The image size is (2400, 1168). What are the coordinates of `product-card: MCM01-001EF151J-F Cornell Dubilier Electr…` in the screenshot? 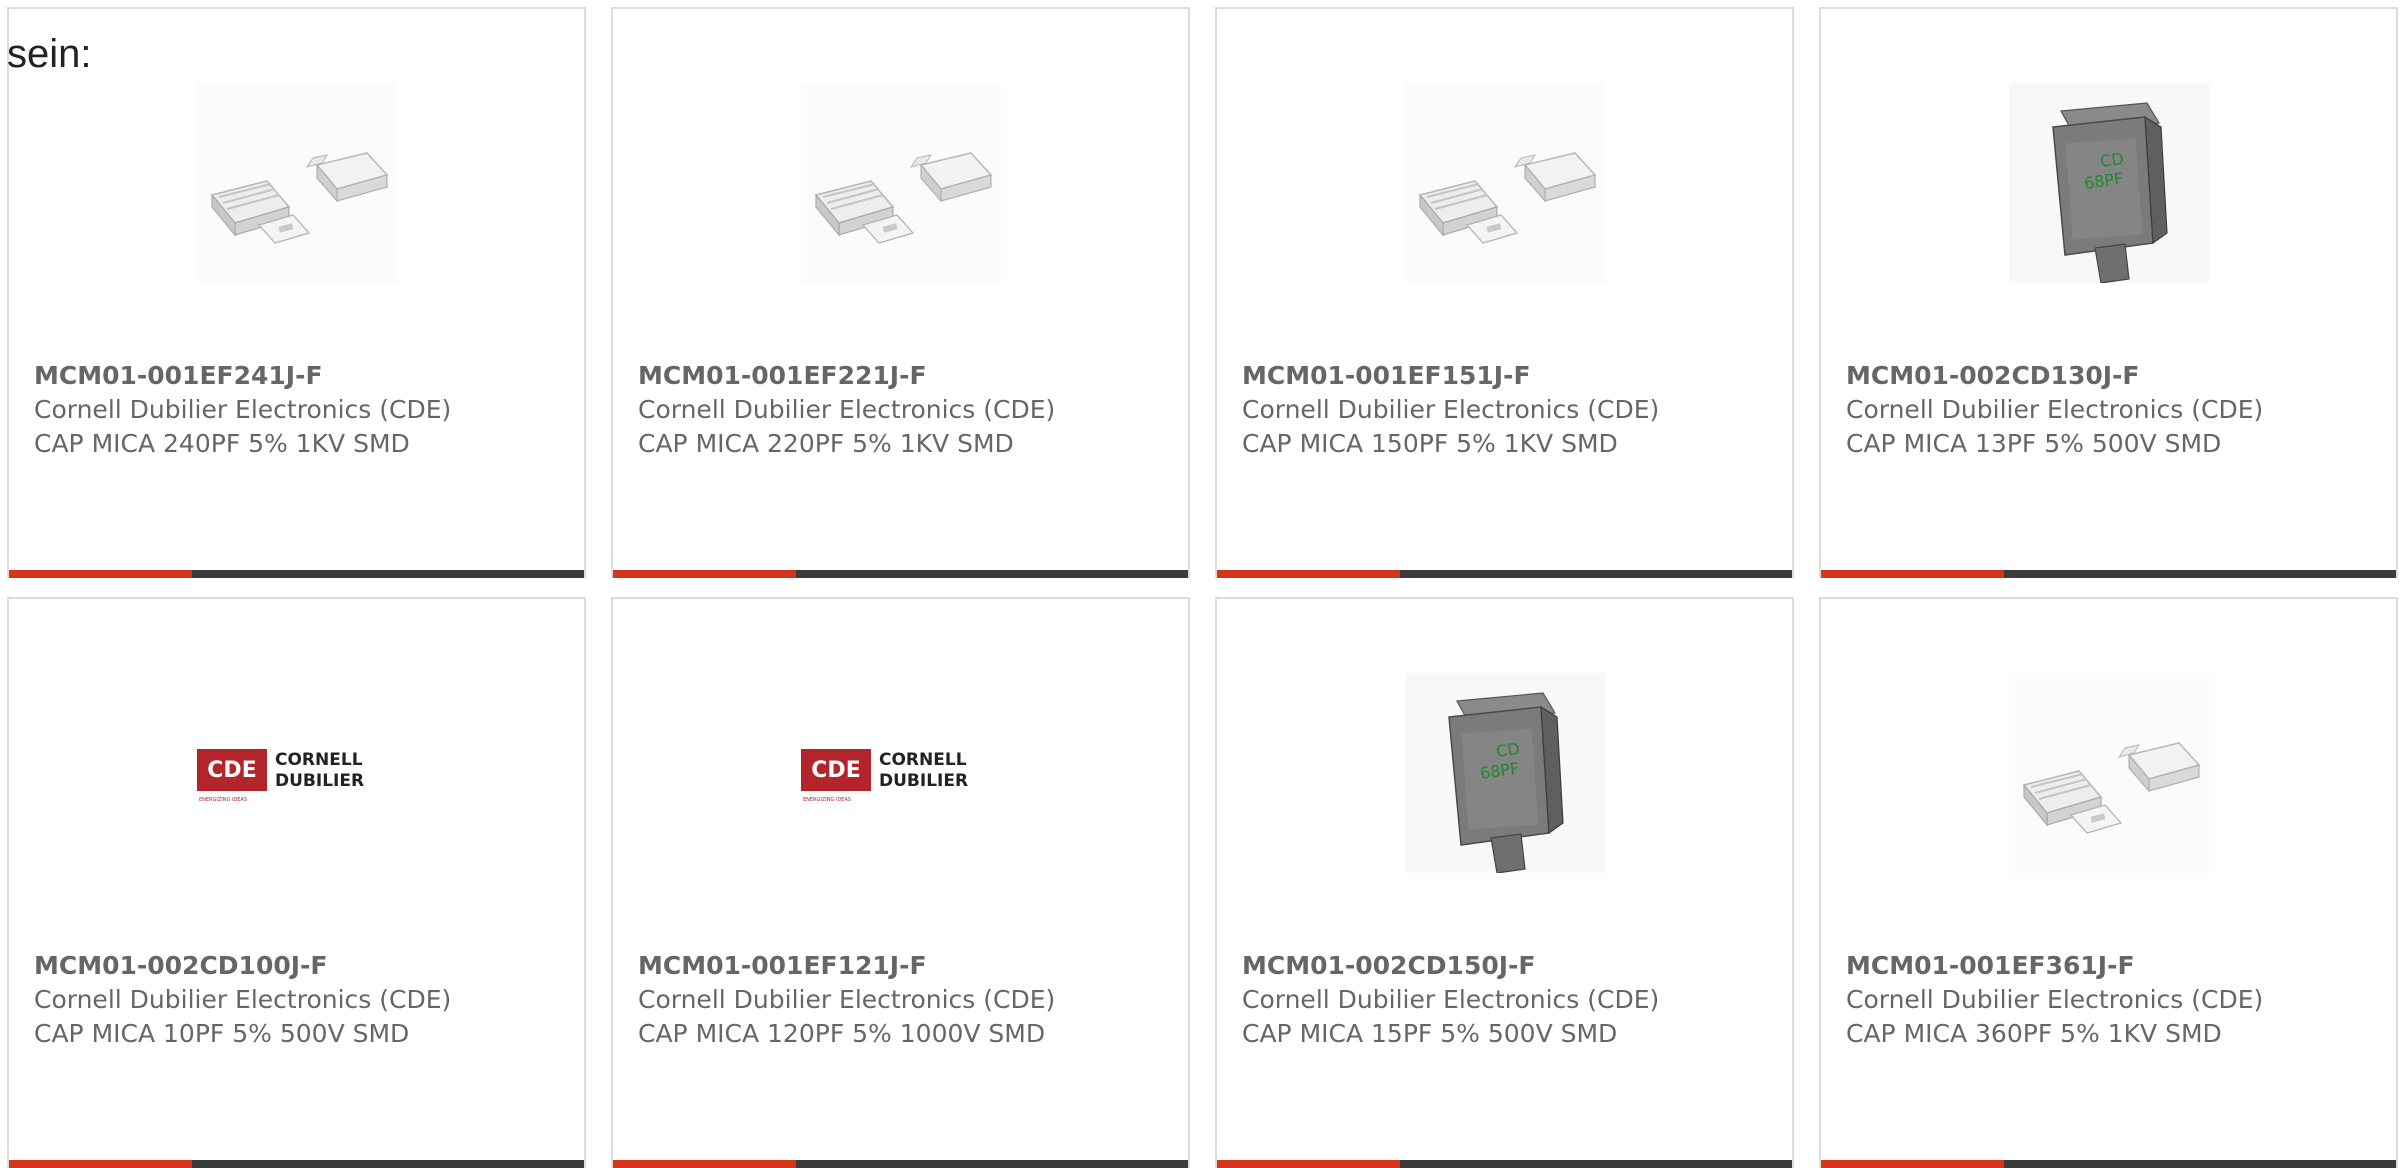 It's located at (1504, 292).